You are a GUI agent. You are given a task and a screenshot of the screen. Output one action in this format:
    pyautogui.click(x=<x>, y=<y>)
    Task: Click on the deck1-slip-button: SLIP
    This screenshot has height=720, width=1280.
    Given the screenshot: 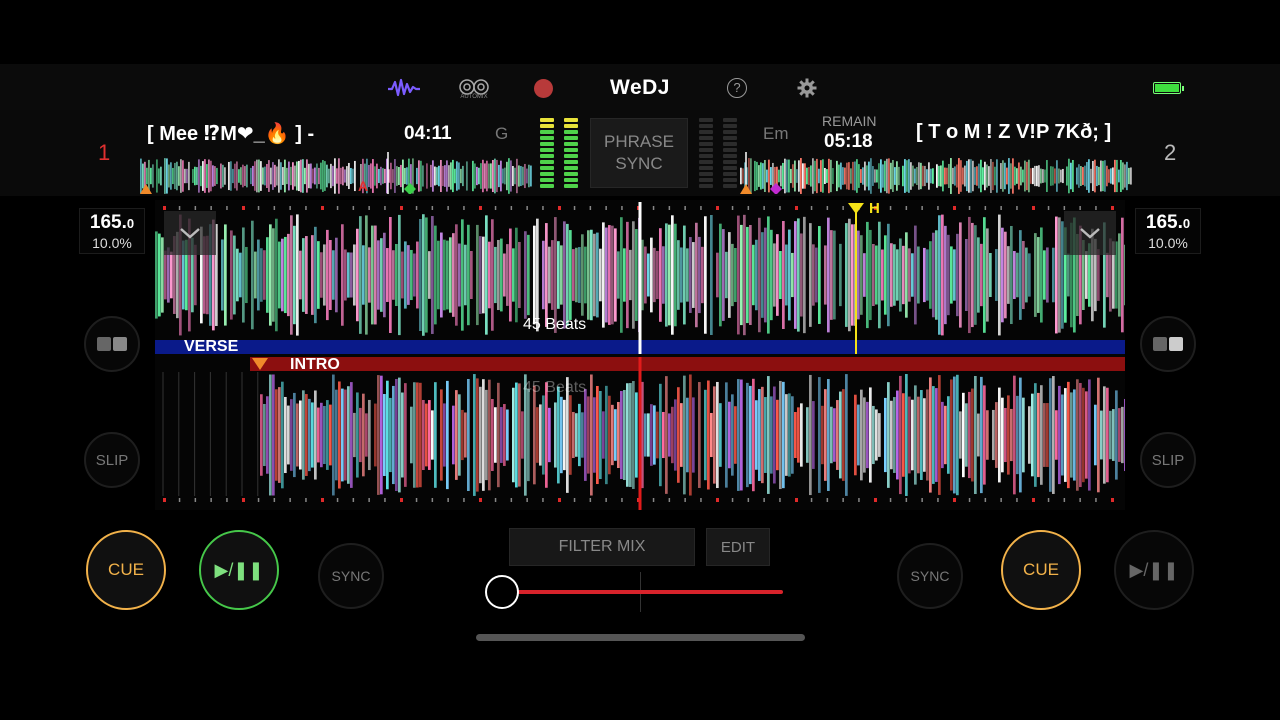 What is the action you would take?
    pyautogui.click(x=112, y=460)
    